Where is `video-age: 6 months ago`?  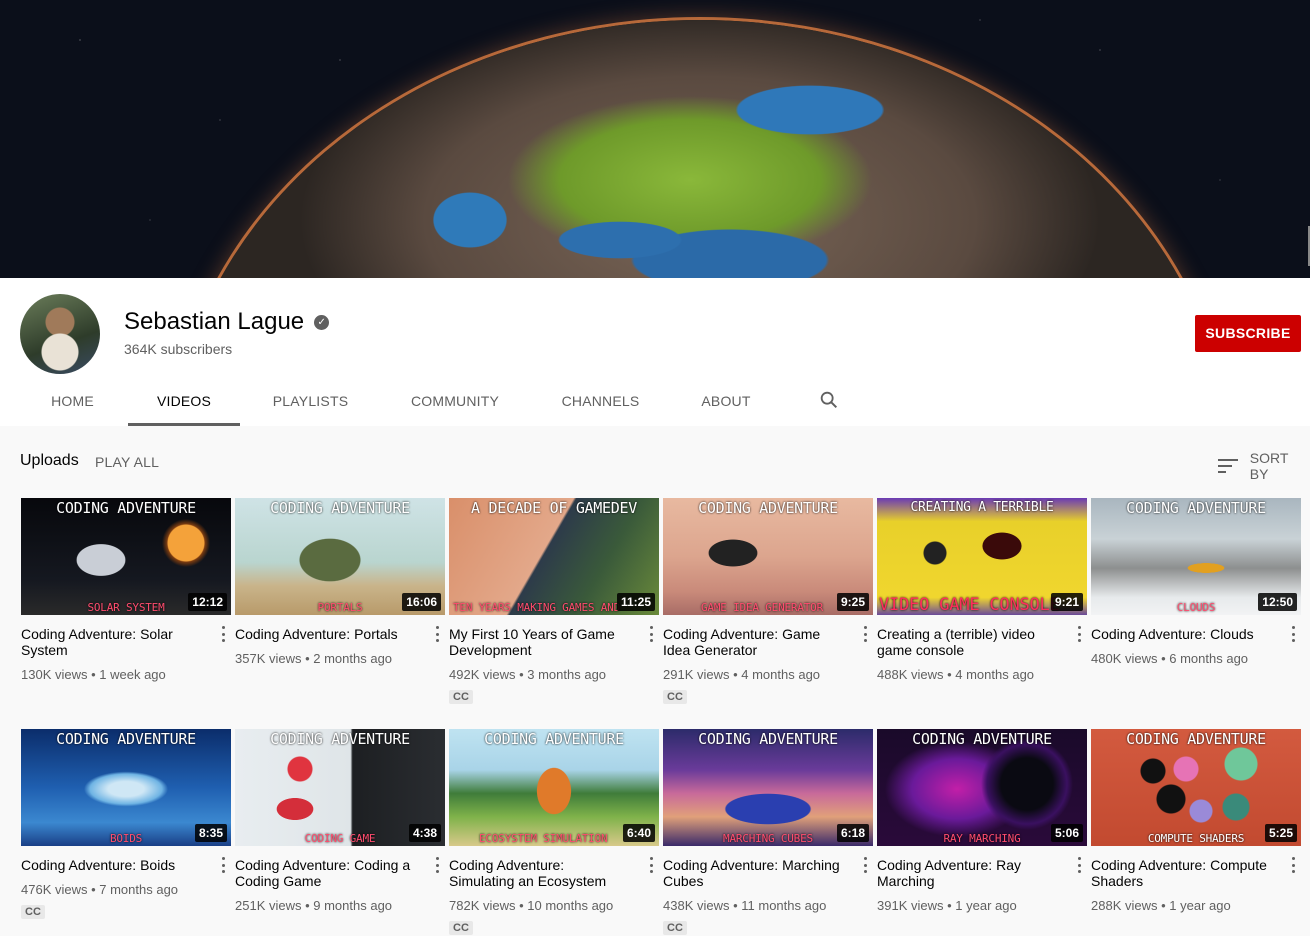 video-age: 6 months ago is located at coordinates (1209, 658).